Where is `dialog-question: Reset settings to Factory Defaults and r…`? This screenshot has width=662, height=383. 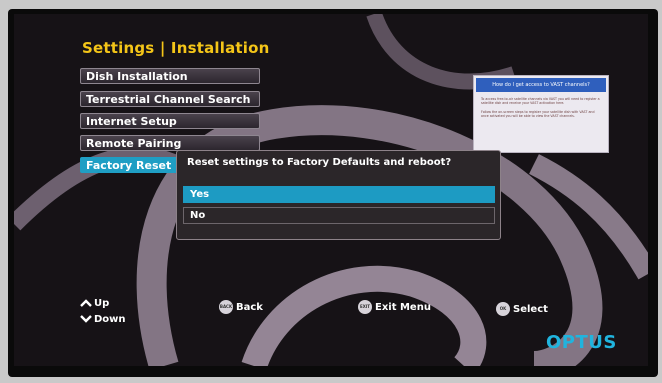 dialog-question: Reset settings to Factory Defaults and r… is located at coordinates (319, 162).